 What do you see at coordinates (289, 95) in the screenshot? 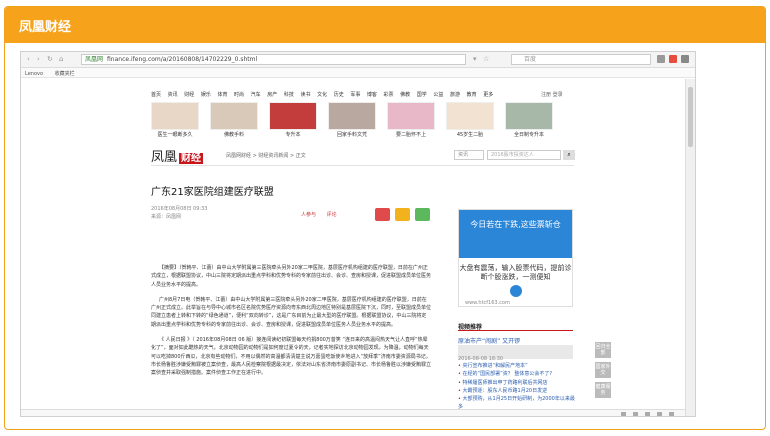
I see `nav-item: 科技` at bounding box center [289, 95].